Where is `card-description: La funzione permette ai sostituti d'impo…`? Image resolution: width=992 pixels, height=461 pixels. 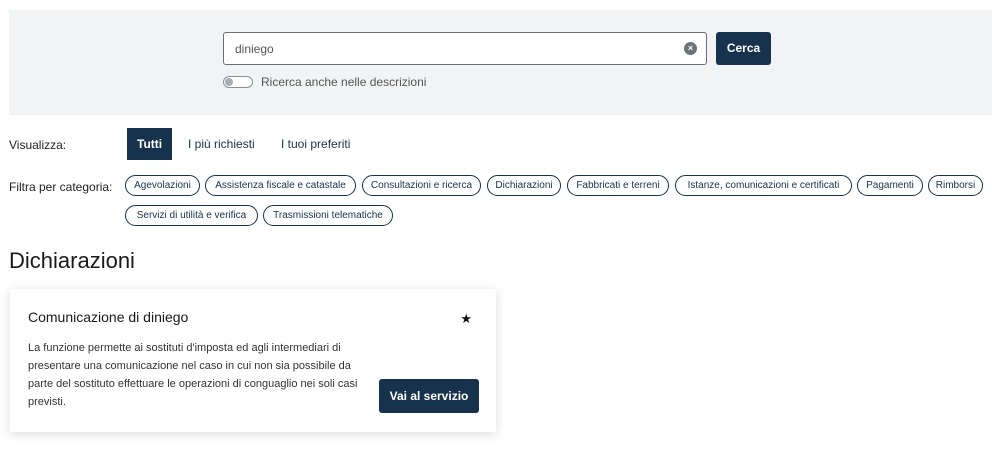 card-description: La funzione permette ai sostituti d'impo… is located at coordinates (193, 375).